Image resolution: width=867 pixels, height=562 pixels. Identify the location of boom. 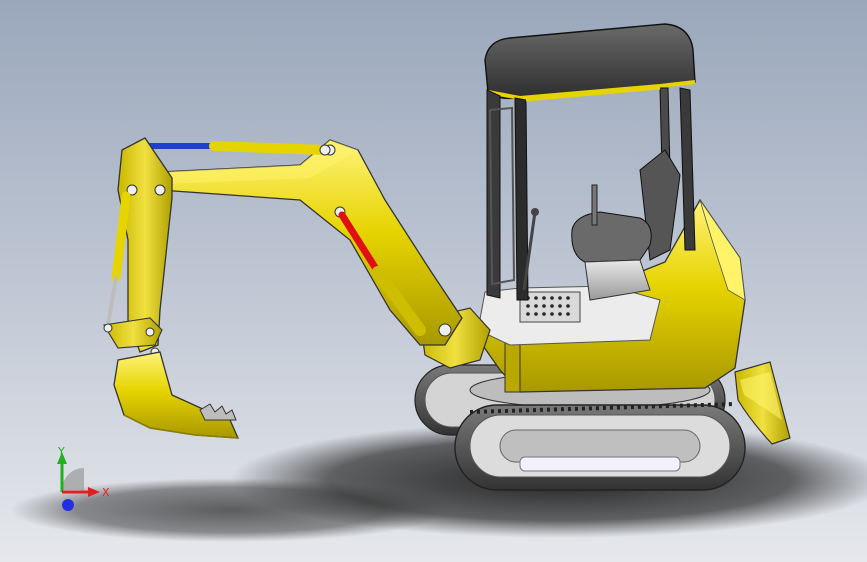
(311, 242).